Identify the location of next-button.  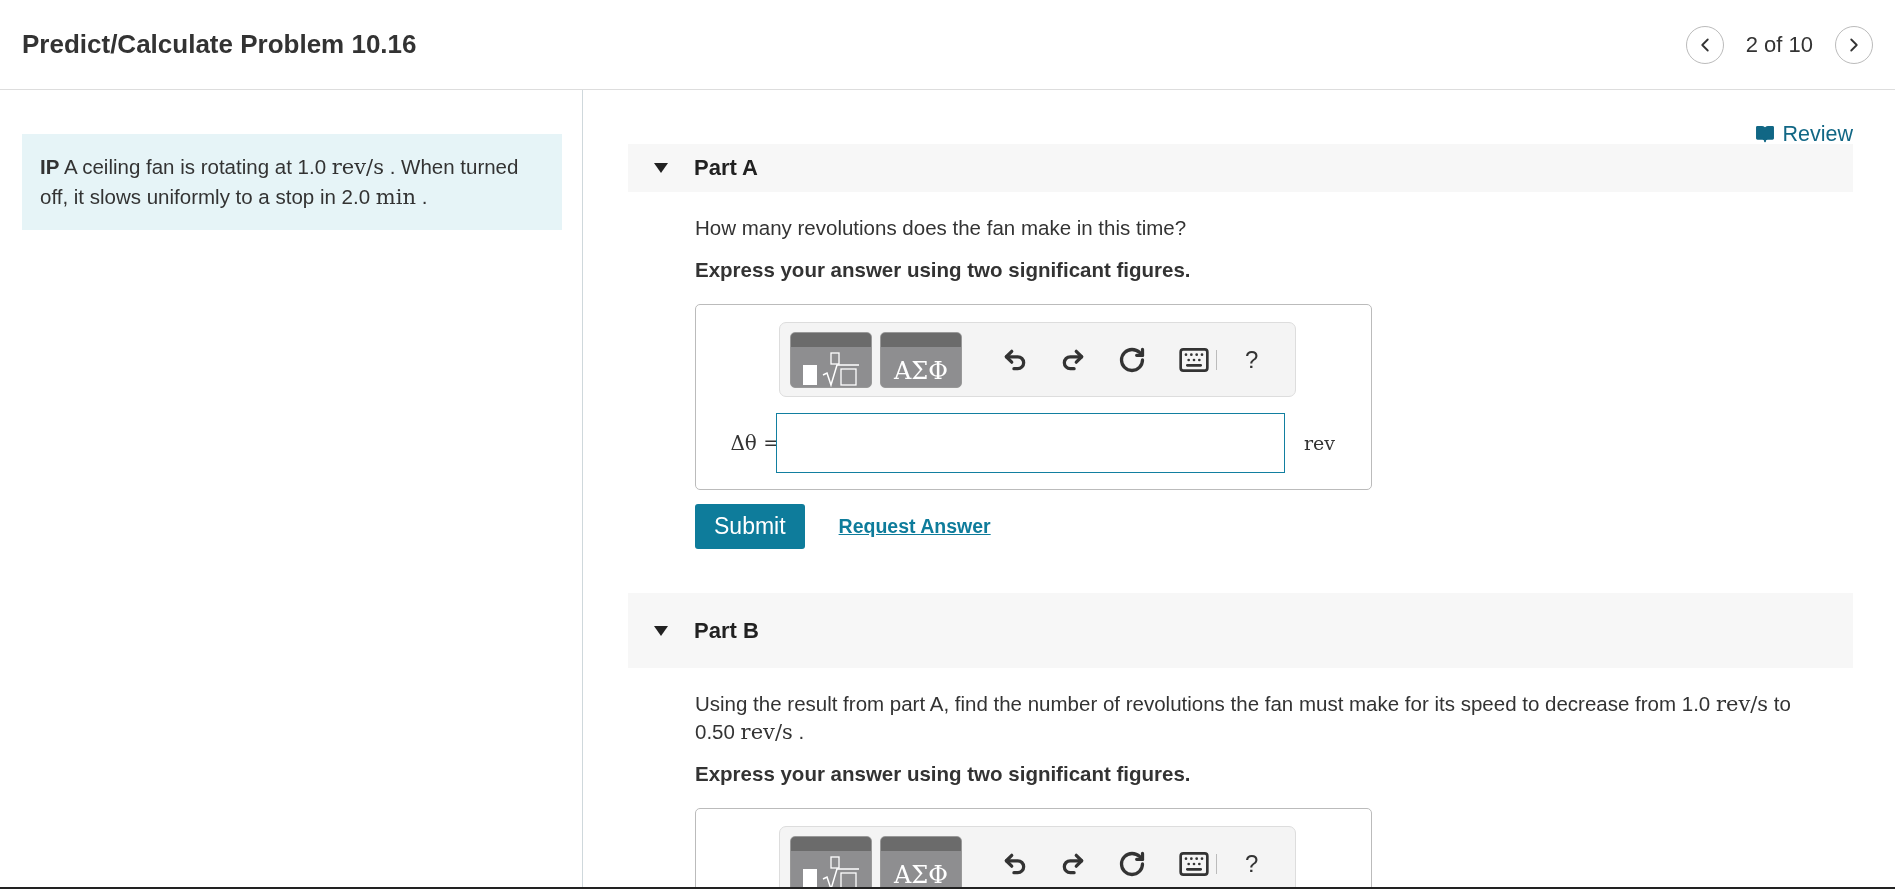
(1854, 44).